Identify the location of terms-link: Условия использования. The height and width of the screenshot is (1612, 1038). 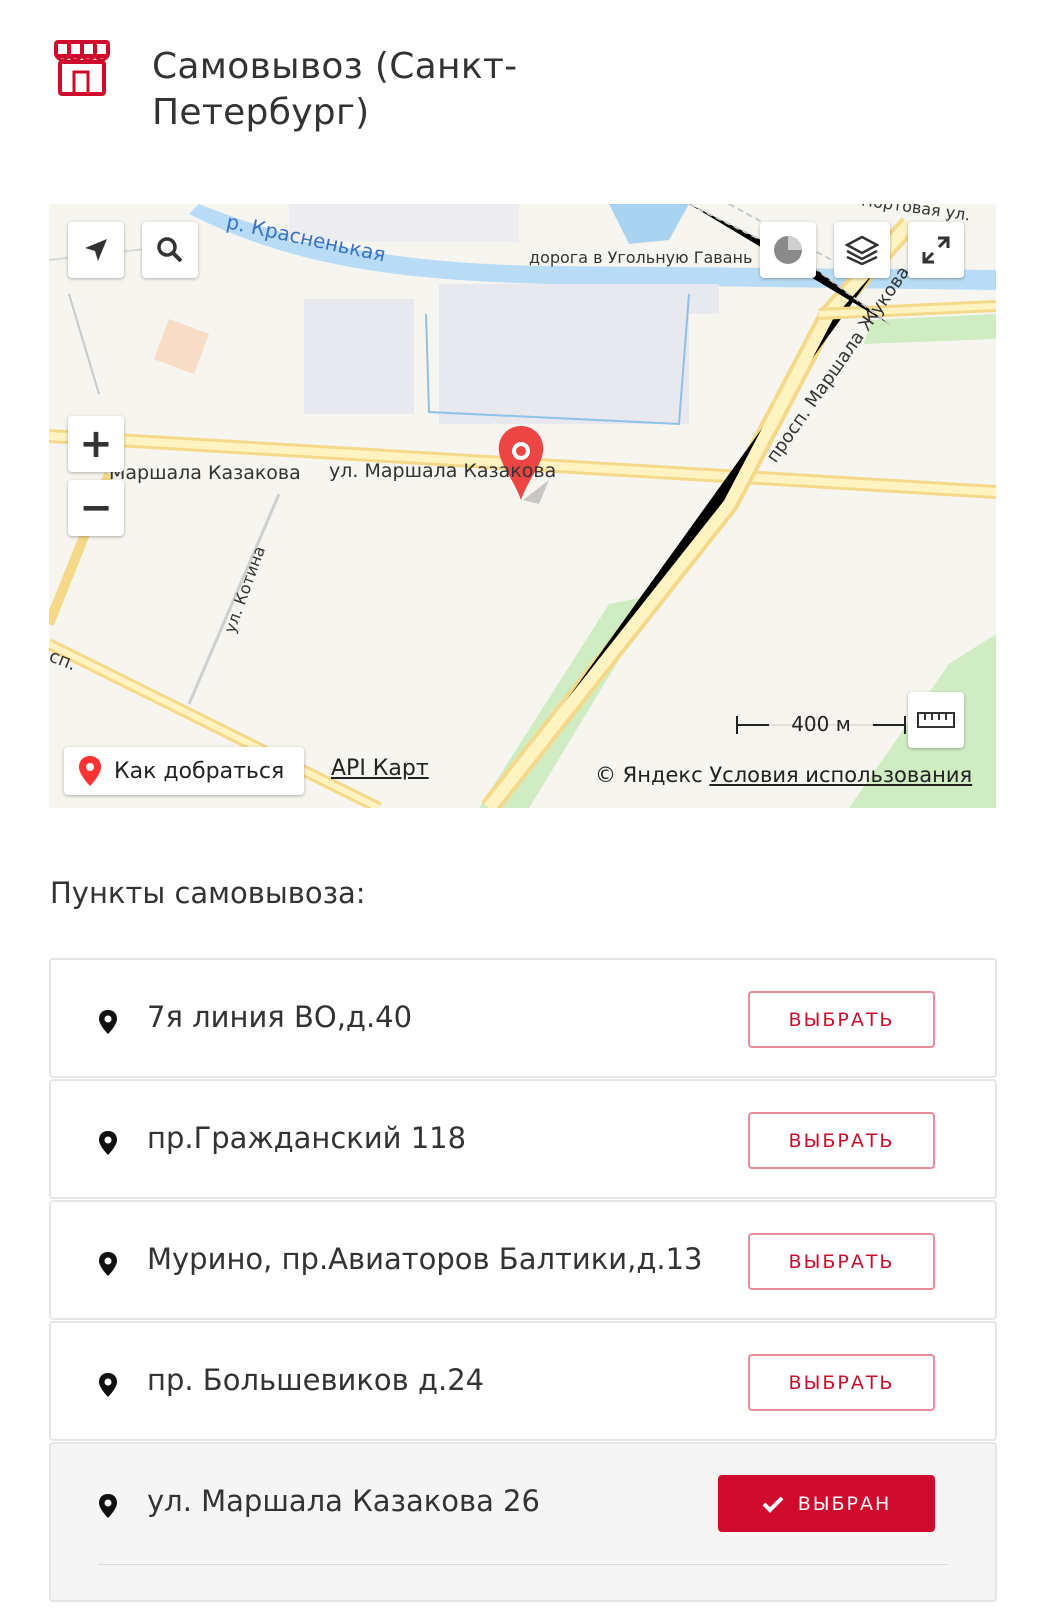
(840, 775).